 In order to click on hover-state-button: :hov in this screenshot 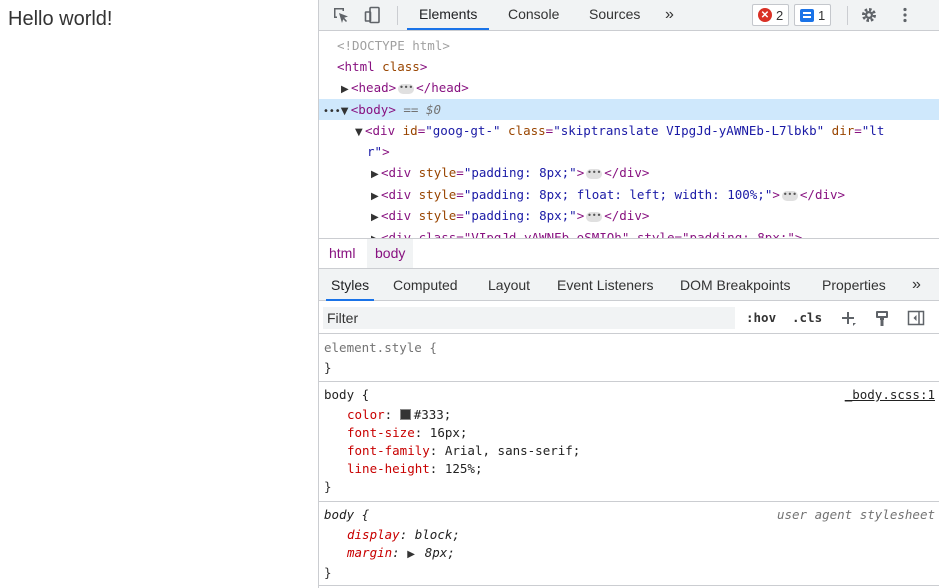, I will do `click(761, 317)`.